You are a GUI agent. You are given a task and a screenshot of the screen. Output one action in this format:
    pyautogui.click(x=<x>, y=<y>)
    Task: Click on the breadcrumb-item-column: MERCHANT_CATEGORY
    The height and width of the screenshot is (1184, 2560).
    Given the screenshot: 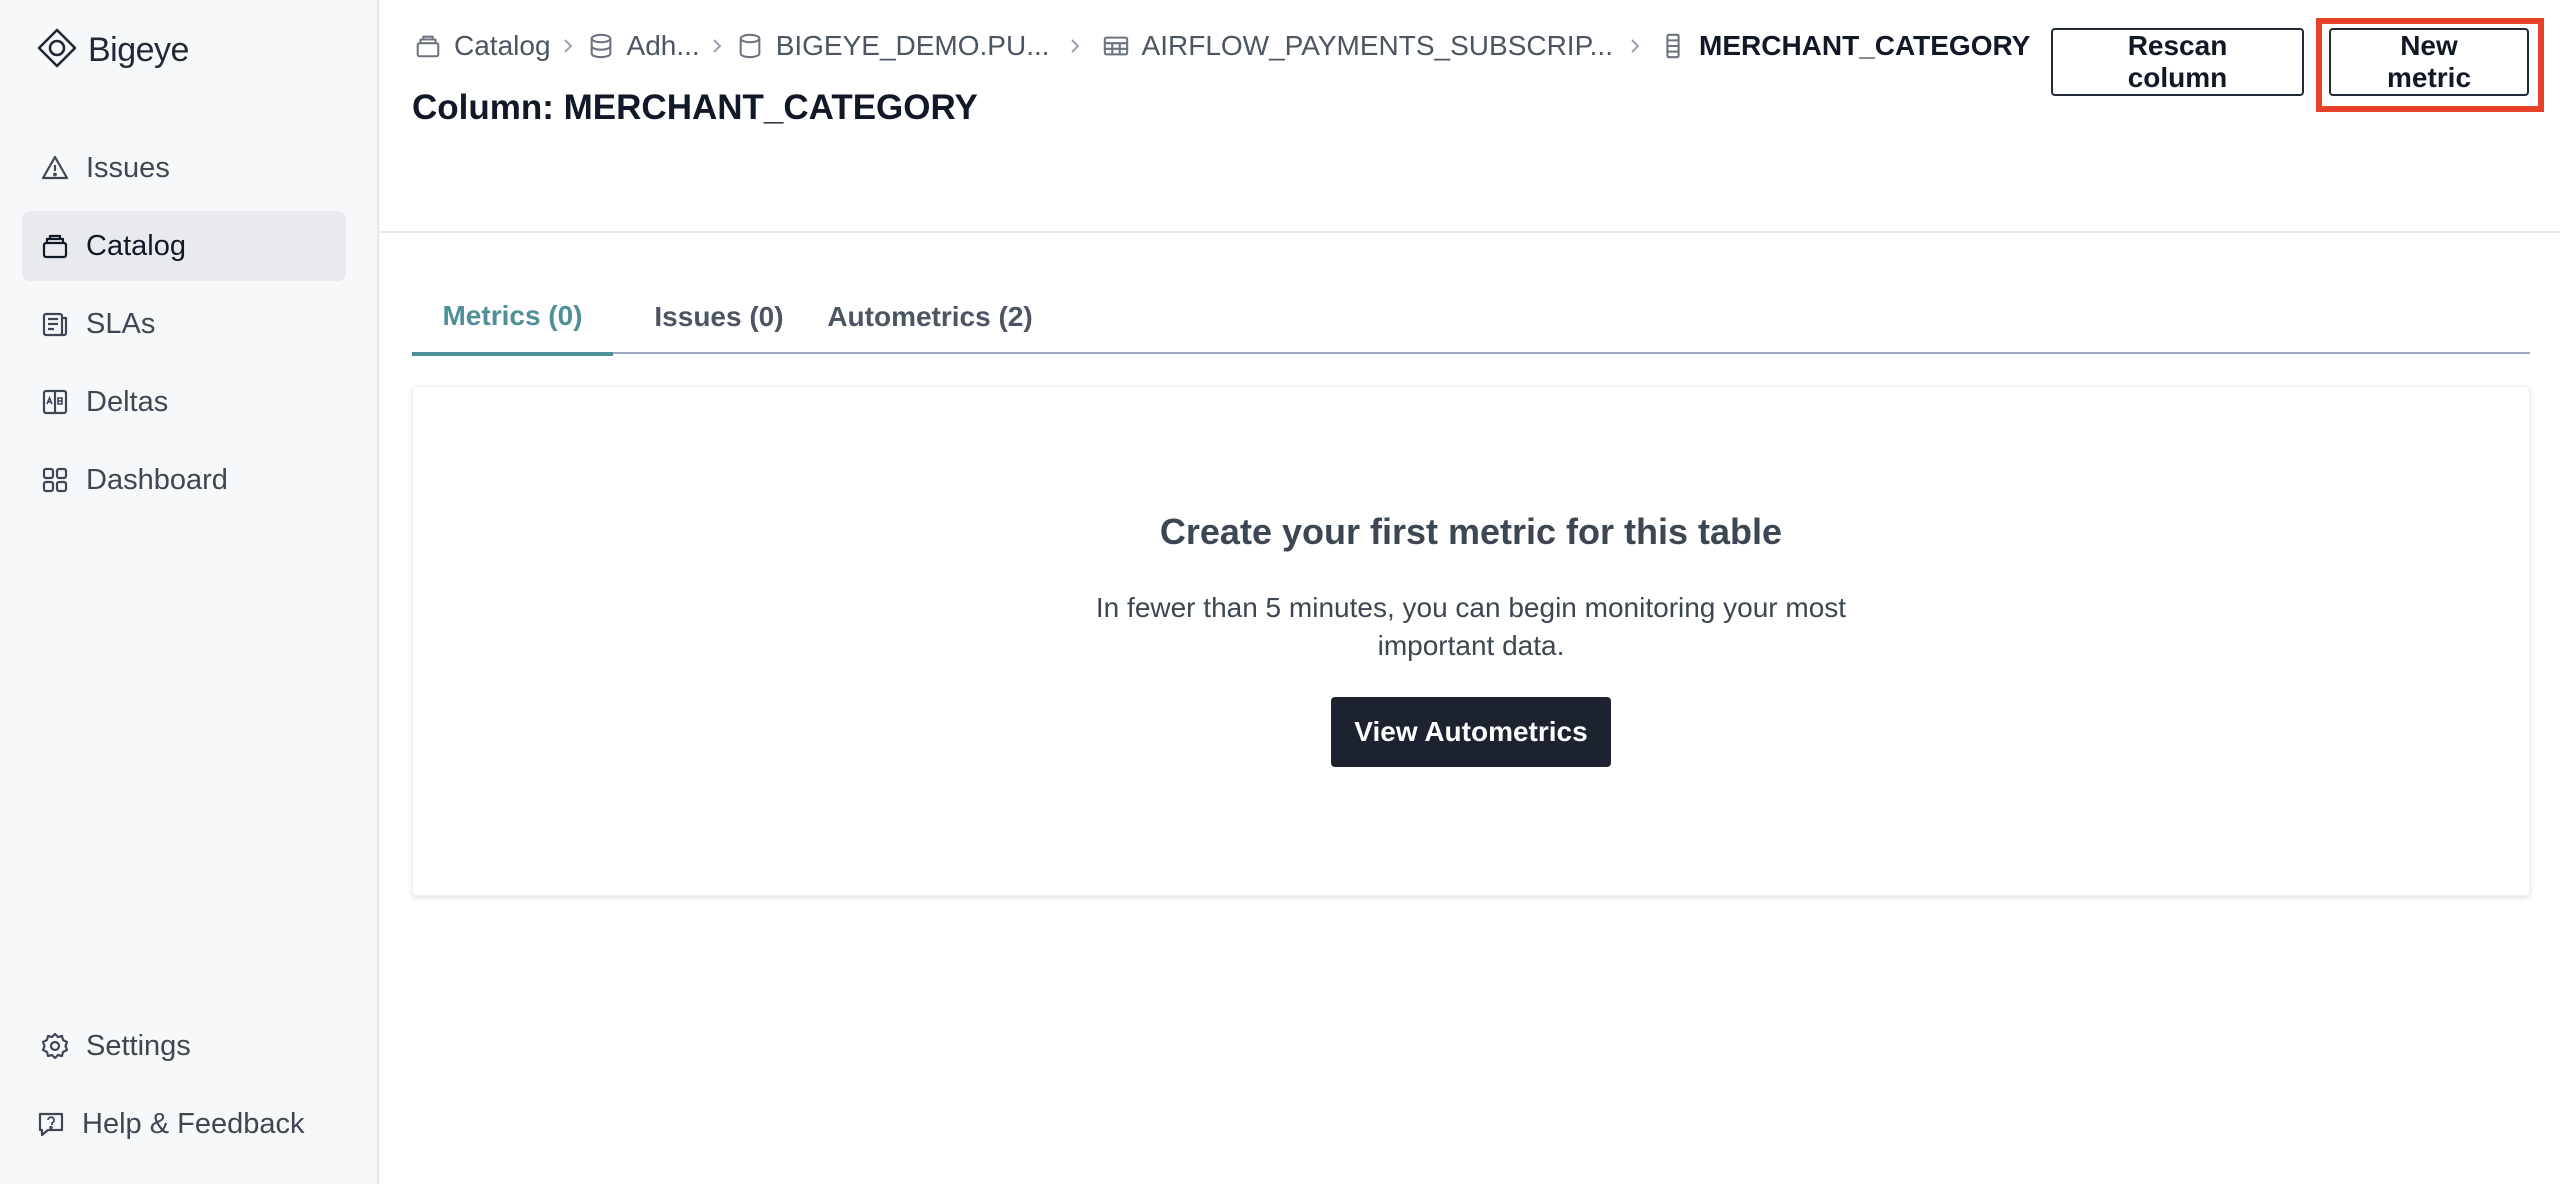 What is the action you would take?
    pyautogui.click(x=1843, y=46)
    